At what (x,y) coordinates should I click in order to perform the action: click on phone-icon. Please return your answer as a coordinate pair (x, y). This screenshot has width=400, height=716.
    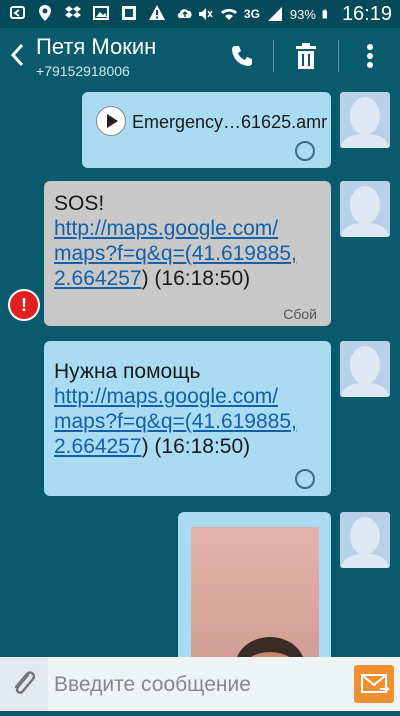
    Looking at the image, I should click on (242, 56).